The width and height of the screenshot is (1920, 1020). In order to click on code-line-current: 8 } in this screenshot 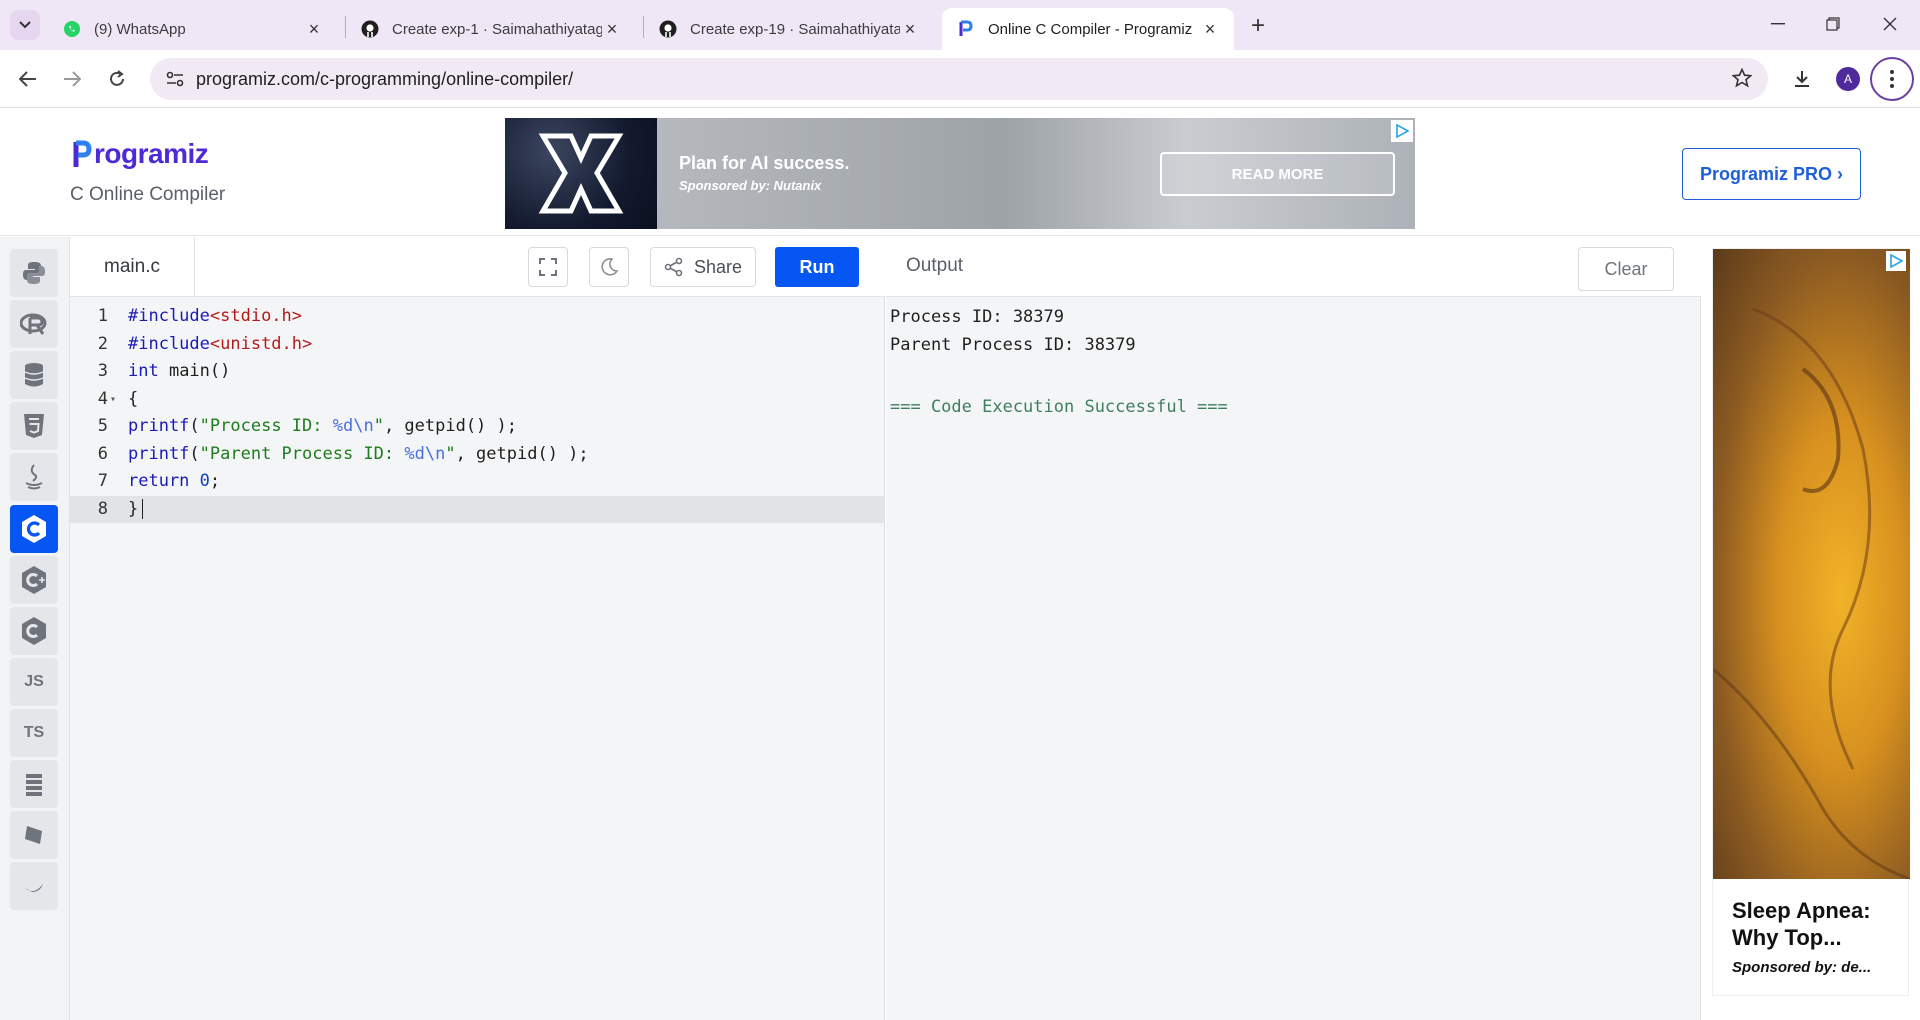, I will do `click(477, 509)`.